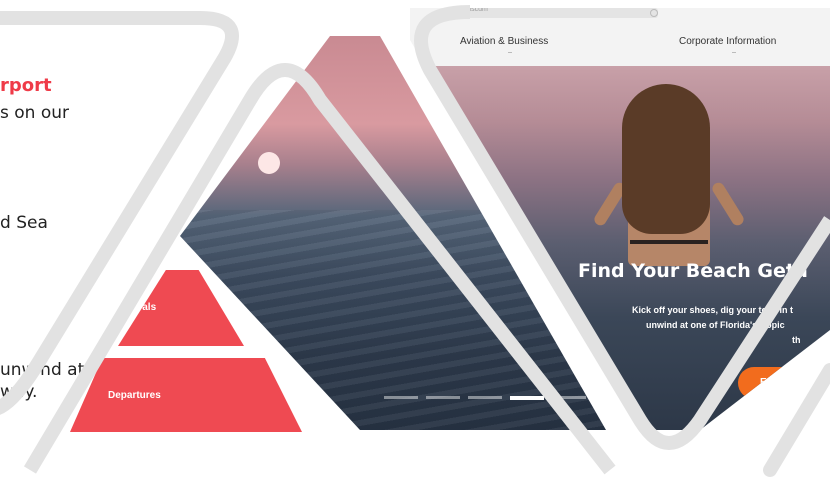  Describe the element at coordinates (504, 41) in the screenshot. I see `nav-aviation-business: Aviation & Business` at that location.